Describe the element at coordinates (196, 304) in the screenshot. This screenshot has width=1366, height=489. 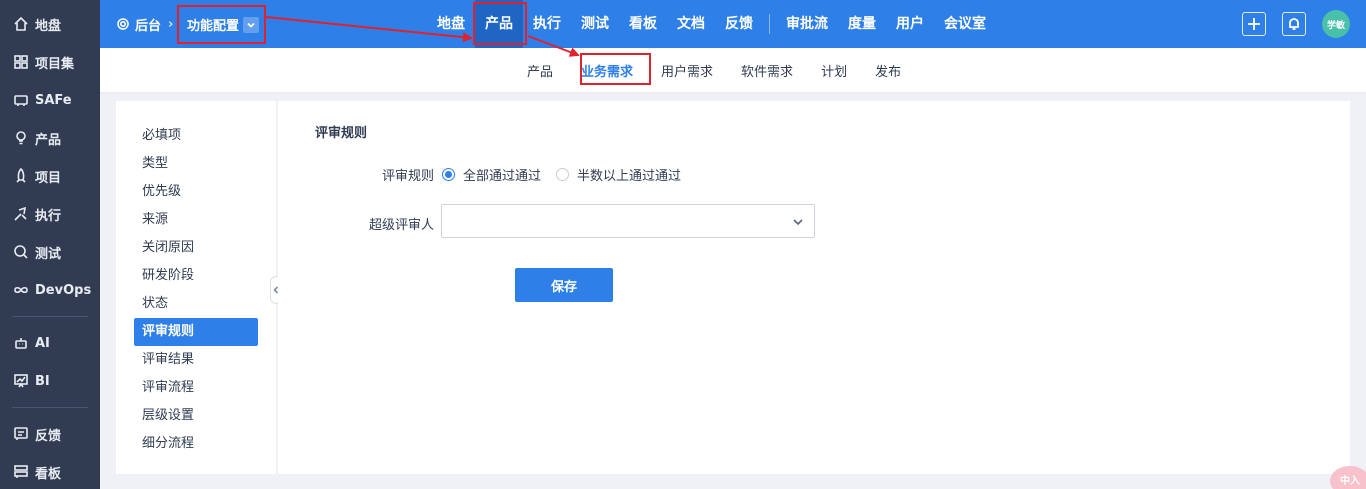
I see `sidebar-item-status: 状态` at that location.